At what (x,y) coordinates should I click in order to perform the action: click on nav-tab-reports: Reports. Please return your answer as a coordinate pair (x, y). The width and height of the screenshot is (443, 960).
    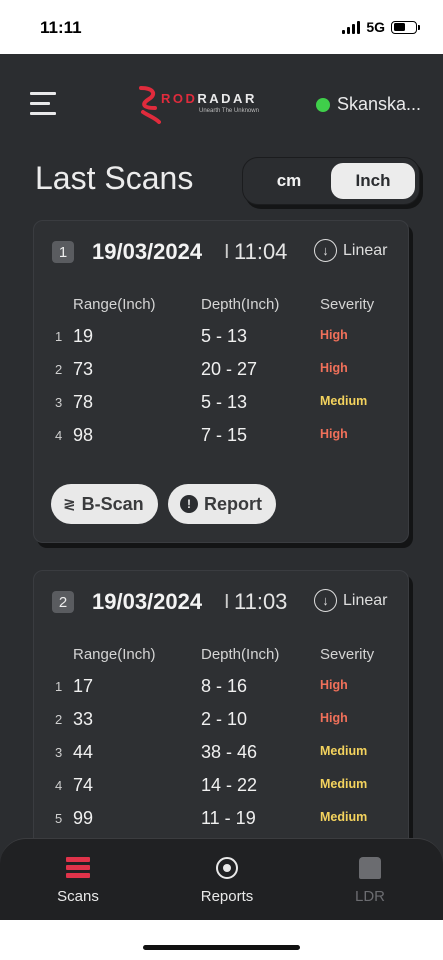
    Looking at the image, I should click on (227, 879).